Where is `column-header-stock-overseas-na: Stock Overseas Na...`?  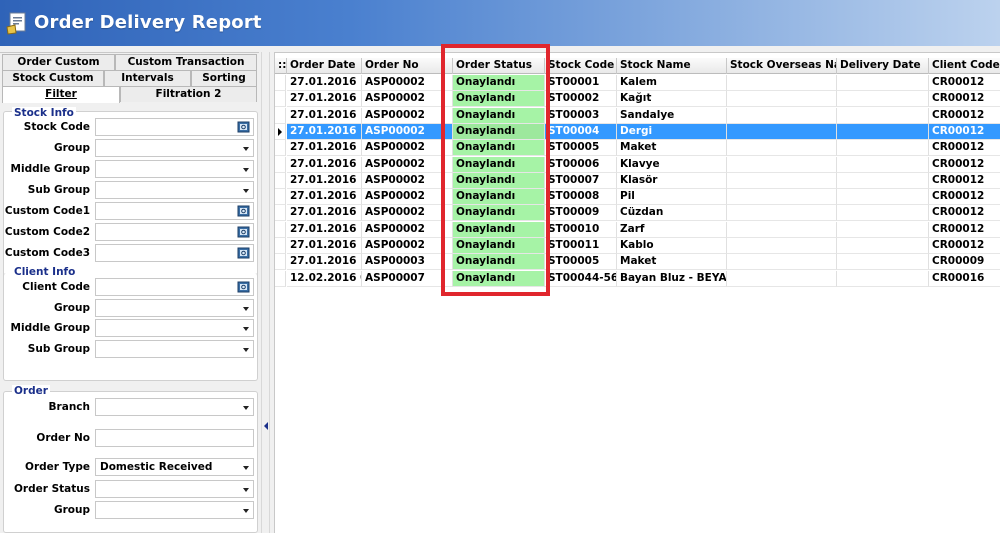 column-header-stock-overseas-na: Stock Overseas Na... is located at coordinates (782, 66).